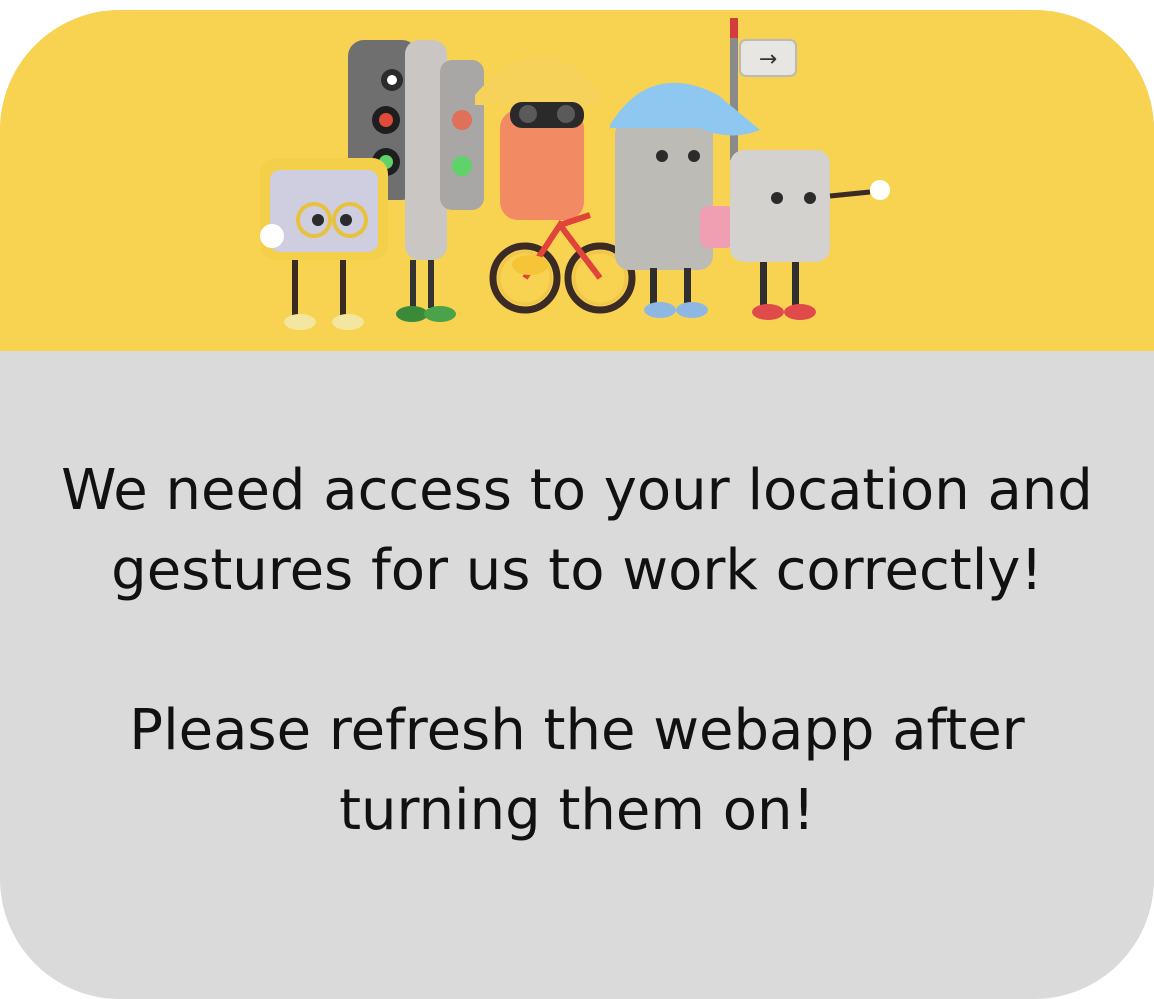 The height and width of the screenshot is (999, 1154). I want to click on bike-screen-mascot, so click(324, 244).